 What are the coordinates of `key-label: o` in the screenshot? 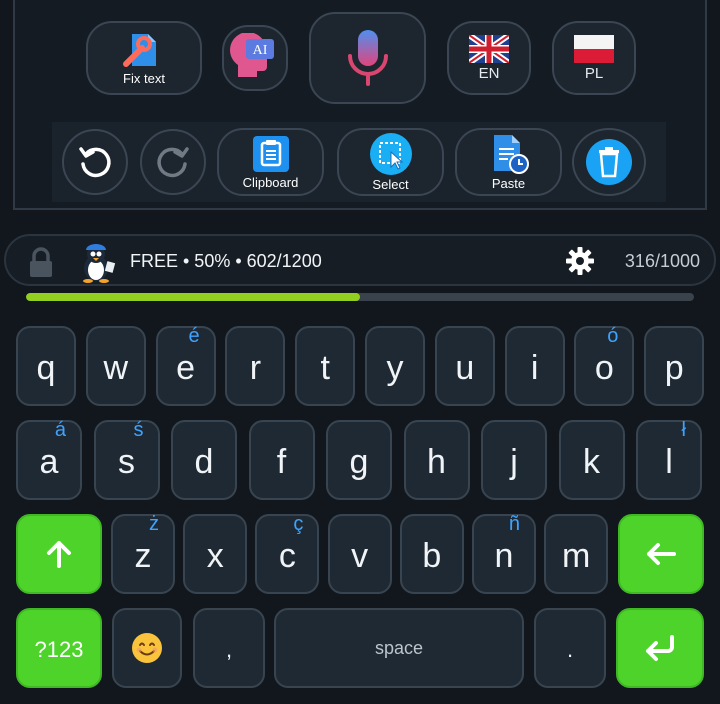 It's located at (604, 368).